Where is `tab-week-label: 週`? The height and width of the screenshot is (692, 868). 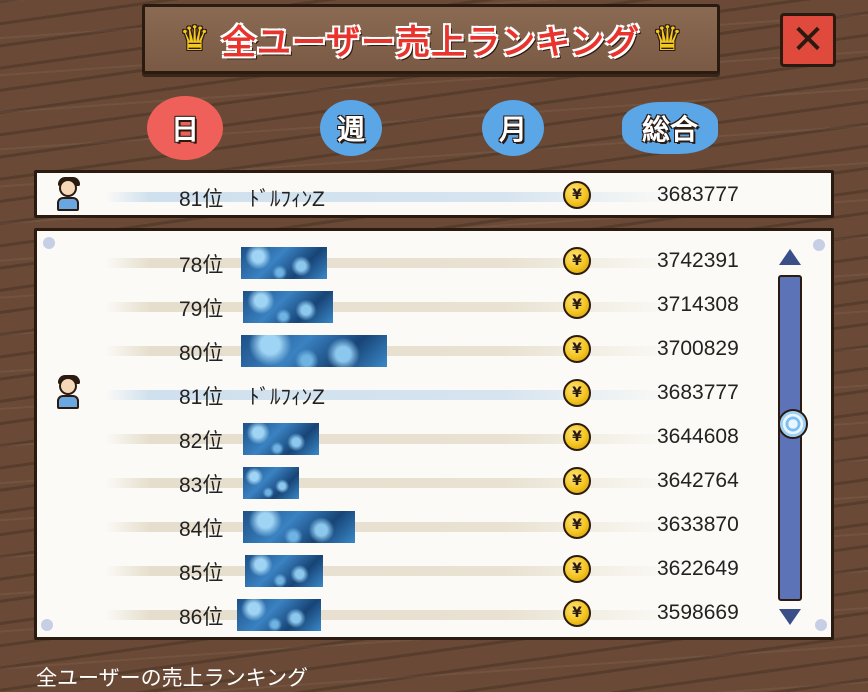
tab-week-label: 週 is located at coordinates (350, 129).